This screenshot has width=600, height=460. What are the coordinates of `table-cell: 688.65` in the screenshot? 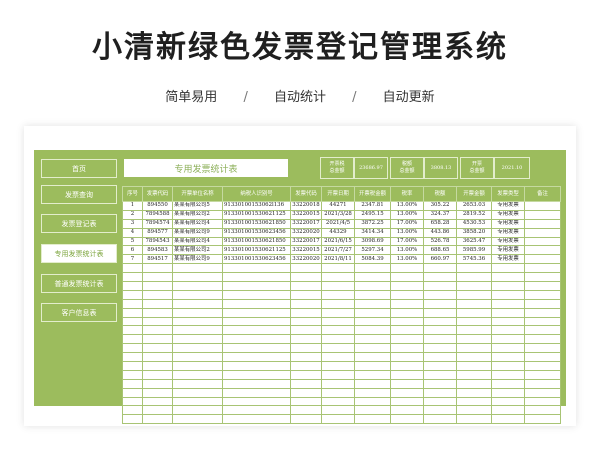 It's located at (440, 250).